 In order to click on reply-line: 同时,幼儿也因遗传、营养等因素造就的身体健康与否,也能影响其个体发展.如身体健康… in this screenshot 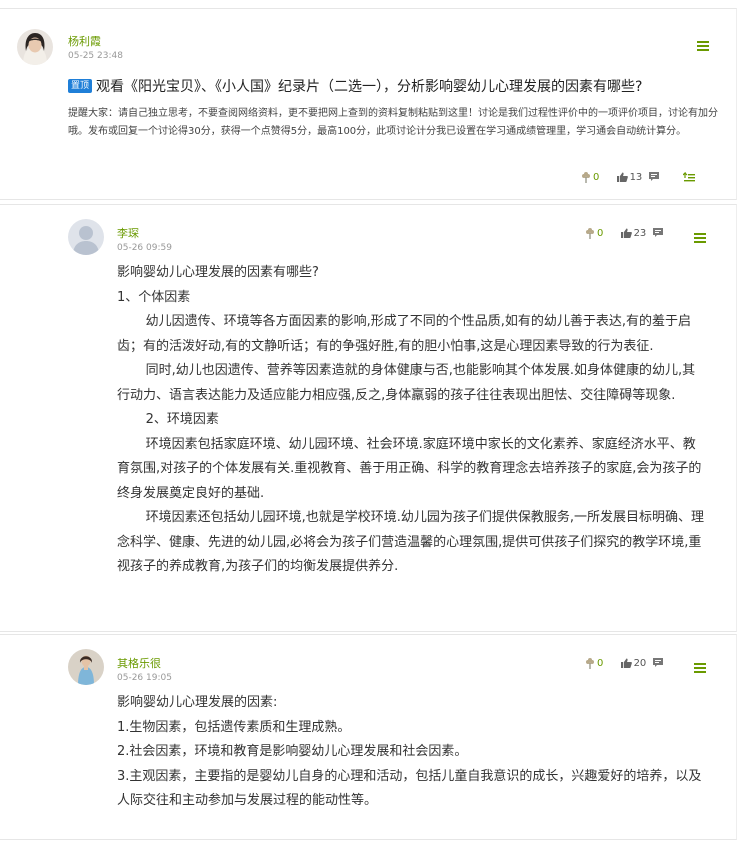, I will do `click(406, 383)`.